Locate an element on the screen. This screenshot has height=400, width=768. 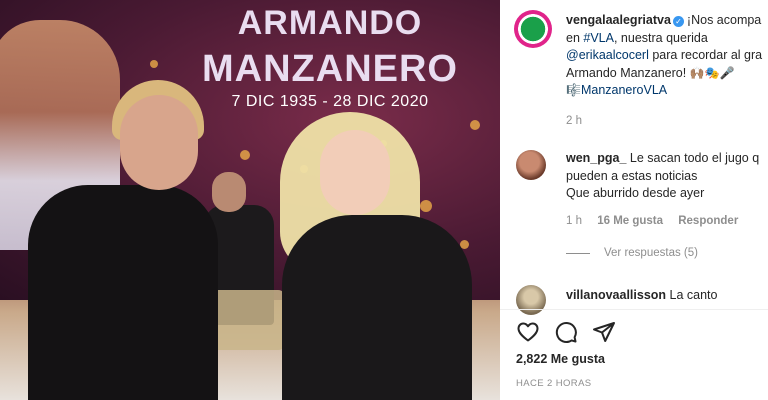
post-age: 2 h is located at coordinates (574, 121).